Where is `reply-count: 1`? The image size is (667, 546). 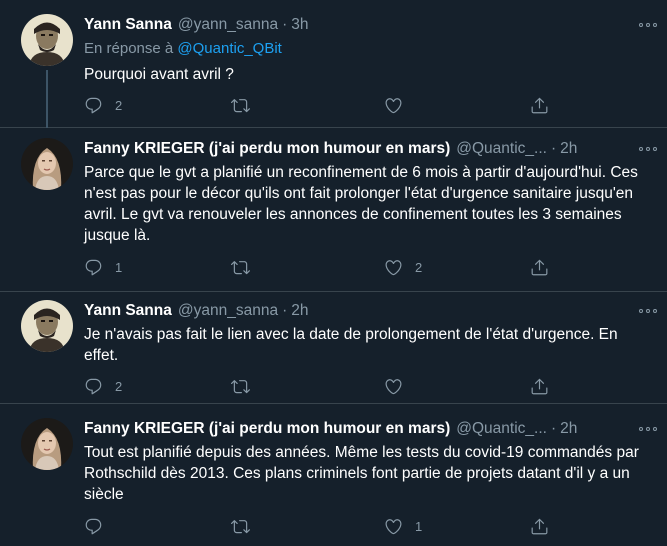 reply-count: 1 is located at coordinates (119, 267).